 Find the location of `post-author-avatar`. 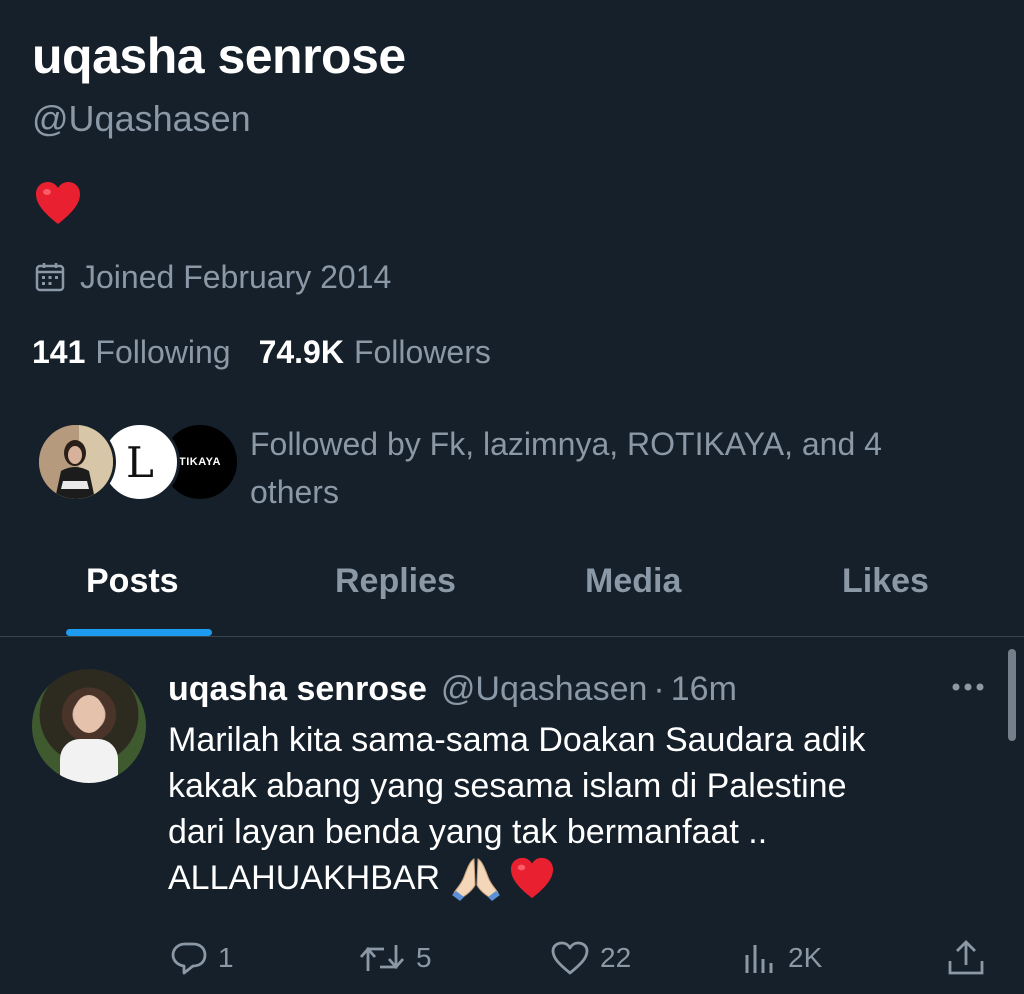

post-author-avatar is located at coordinates (89, 726).